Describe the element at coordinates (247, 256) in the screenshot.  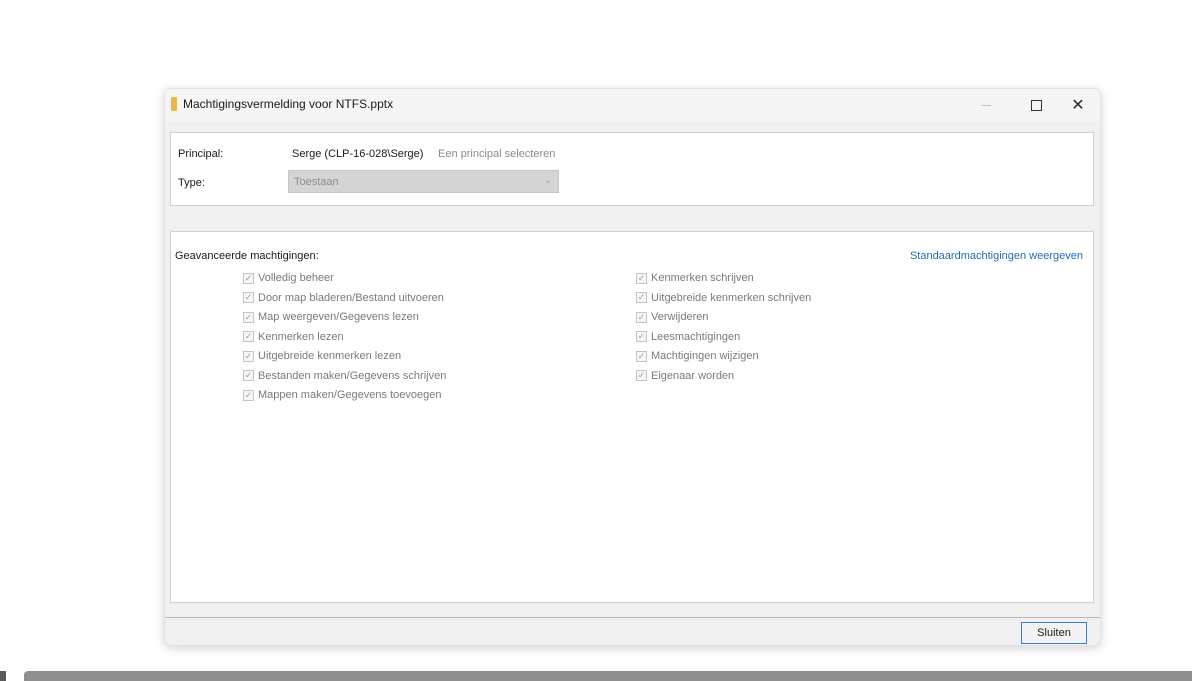
I see `advanced-permissions-heading: Geavanceerde machtigingen:` at that location.